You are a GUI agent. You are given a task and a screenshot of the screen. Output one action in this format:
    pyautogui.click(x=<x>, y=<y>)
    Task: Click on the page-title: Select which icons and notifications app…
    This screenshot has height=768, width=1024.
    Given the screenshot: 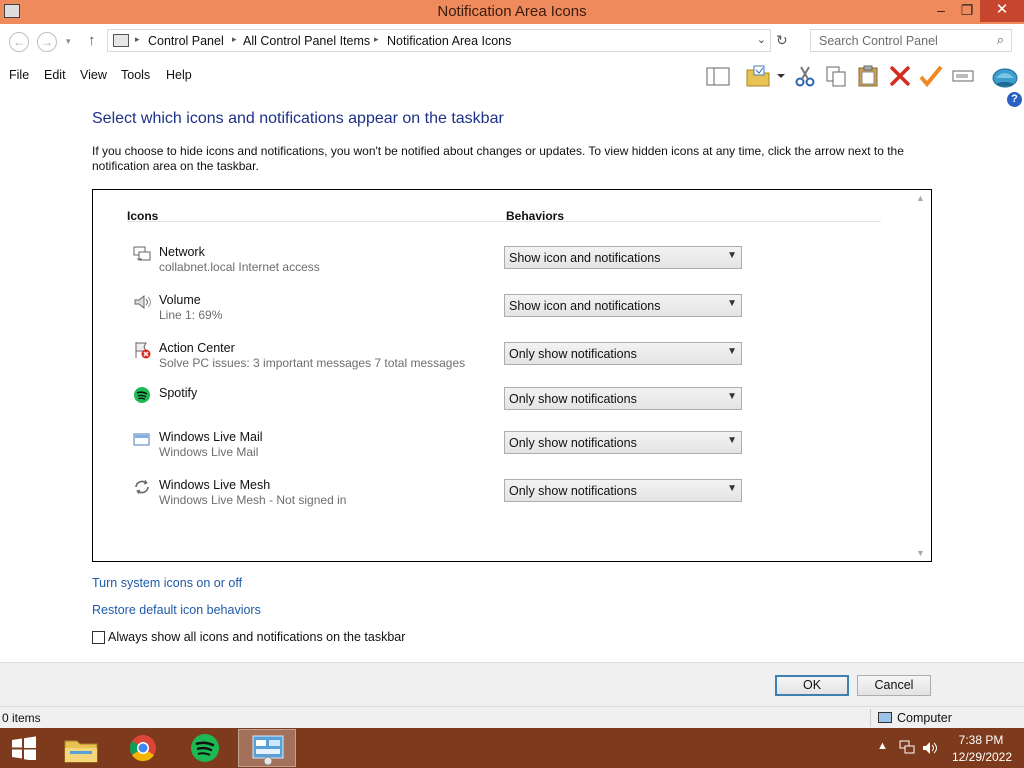 What is the action you would take?
    pyautogui.click(x=298, y=118)
    